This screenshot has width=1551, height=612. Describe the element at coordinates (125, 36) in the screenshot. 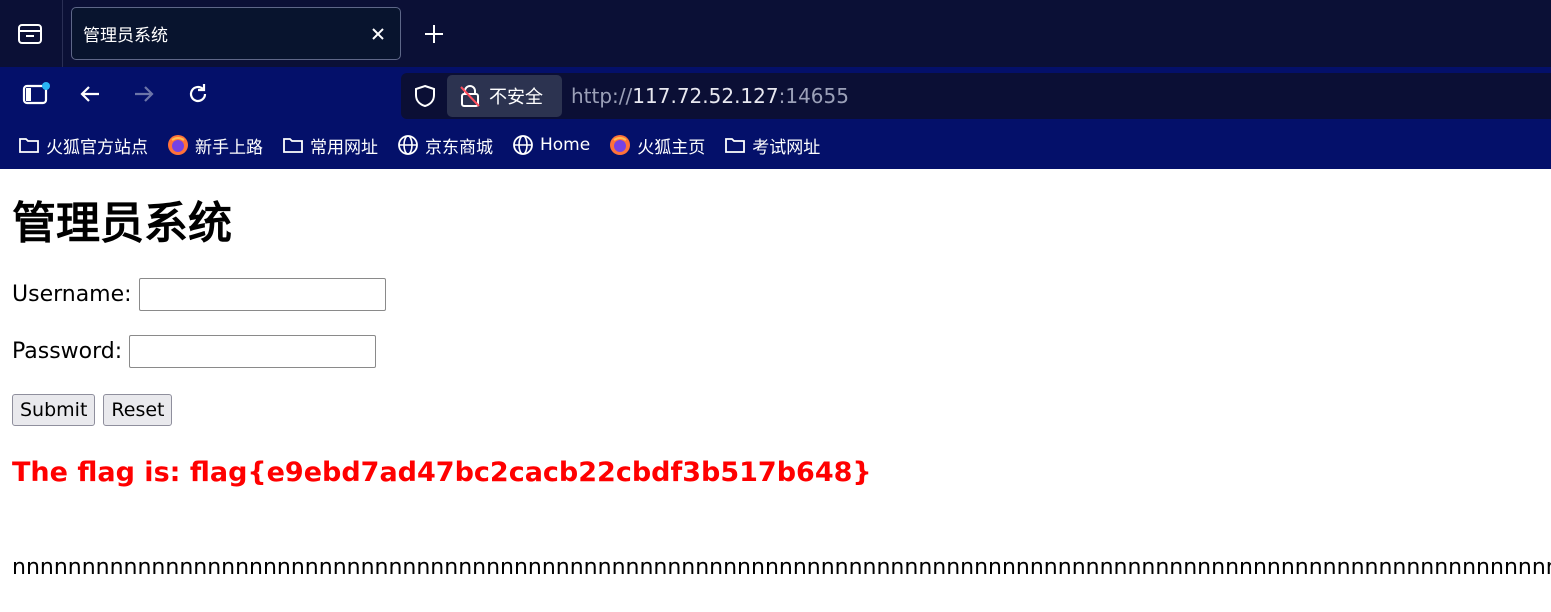

I see `tab-title: 管理员系统` at that location.